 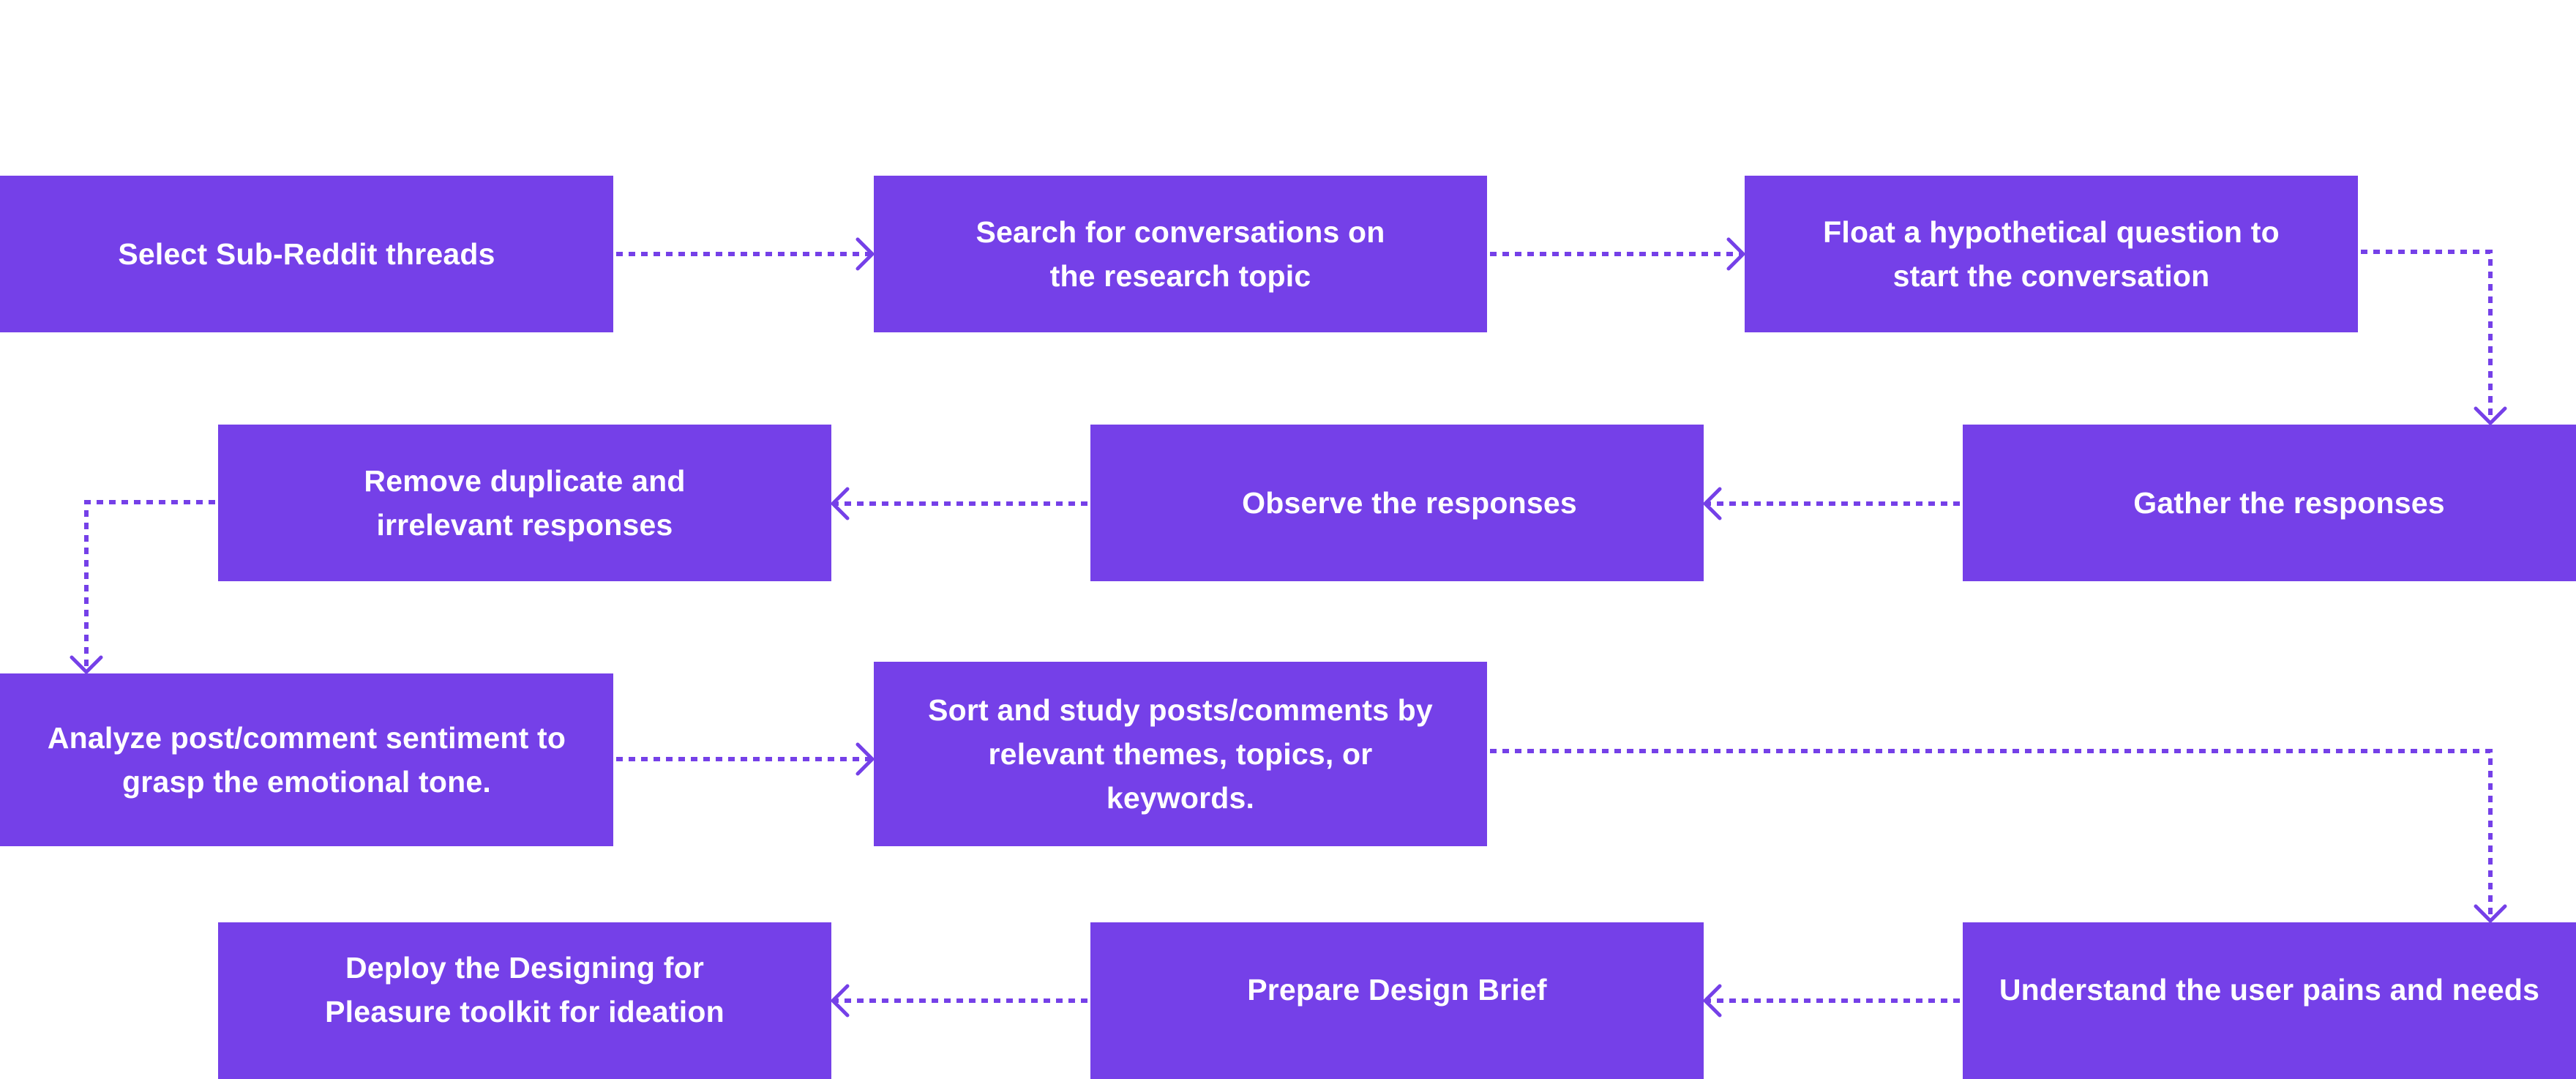 What do you see at coordinates (142, 587) in the screenshot?
I see `connector-s6-s7` at bounding box center [142, 587].